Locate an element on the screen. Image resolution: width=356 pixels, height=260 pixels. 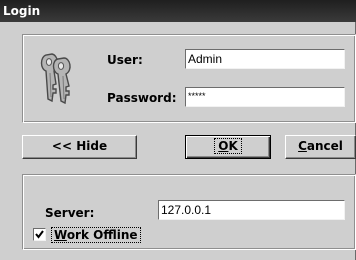
work-offline-checkbox is located at coordinates (39, 234).